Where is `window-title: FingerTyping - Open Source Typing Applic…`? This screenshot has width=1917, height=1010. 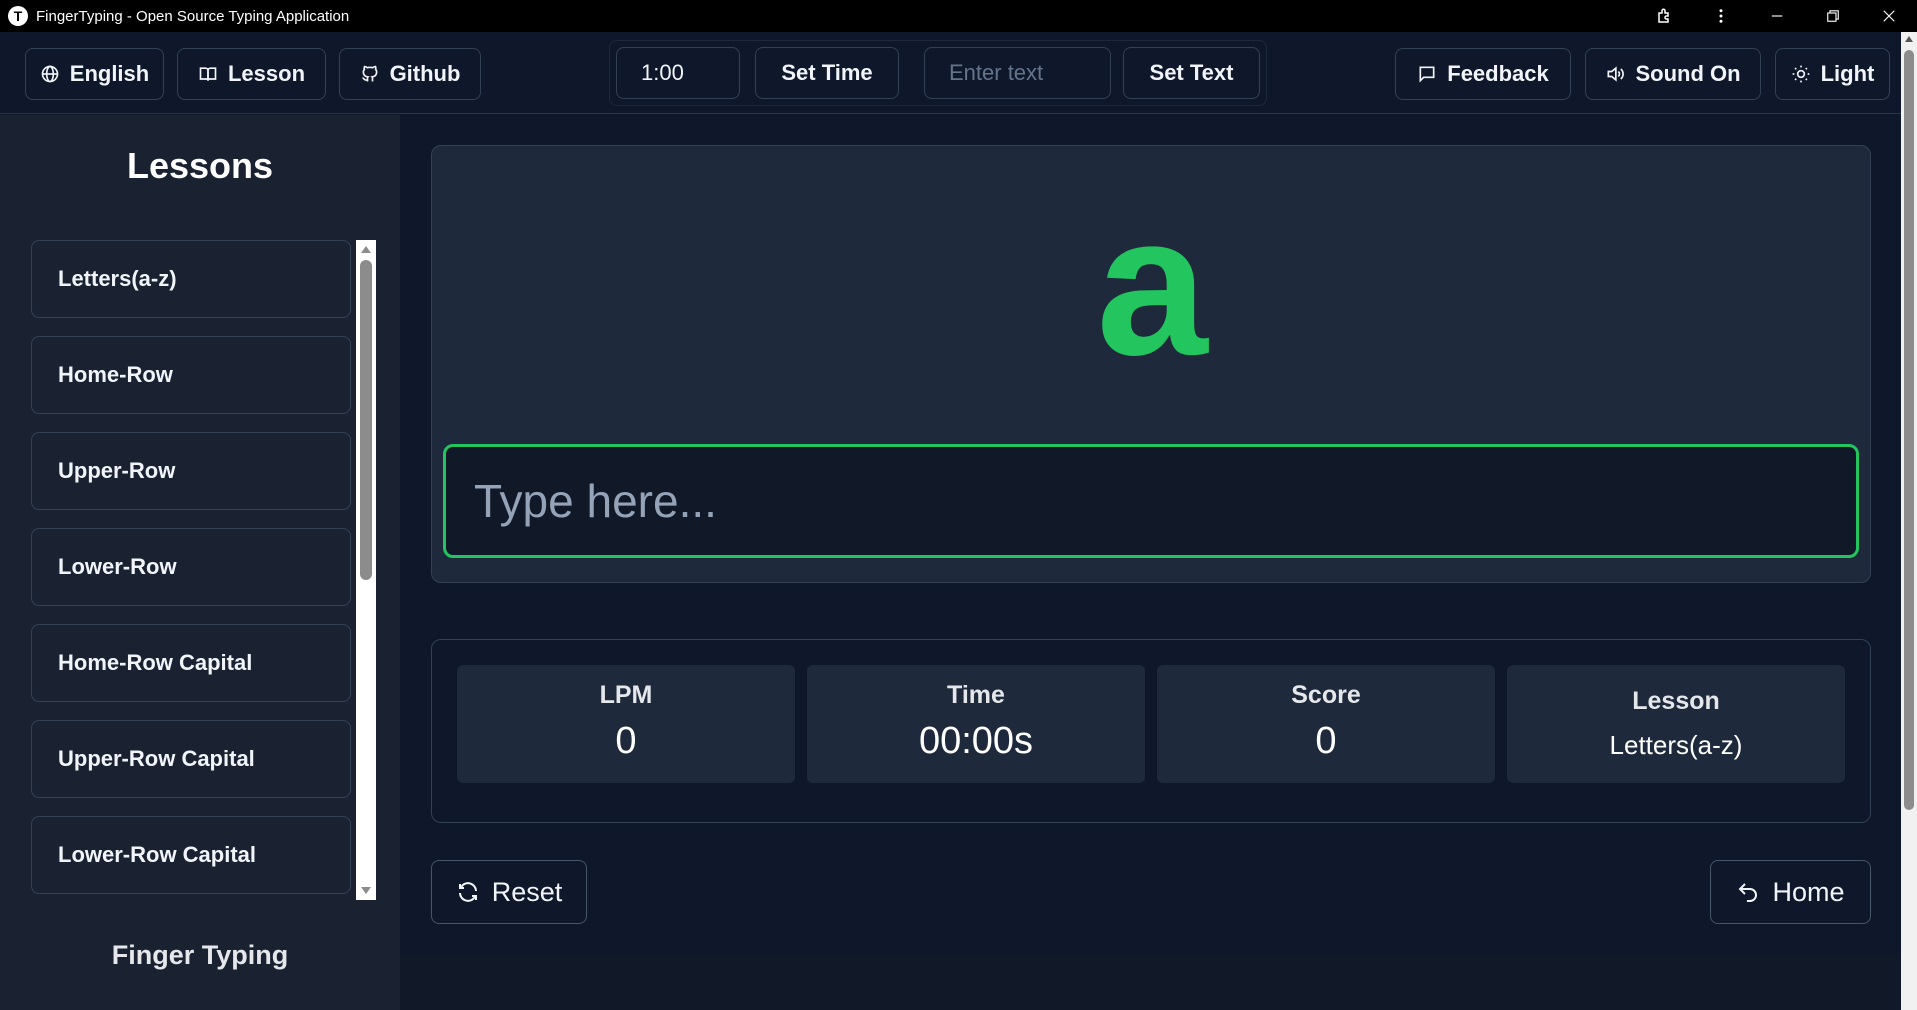 window-title: FingerTyping - Open Source Typing Applic… is located at coordinates (193, 16).